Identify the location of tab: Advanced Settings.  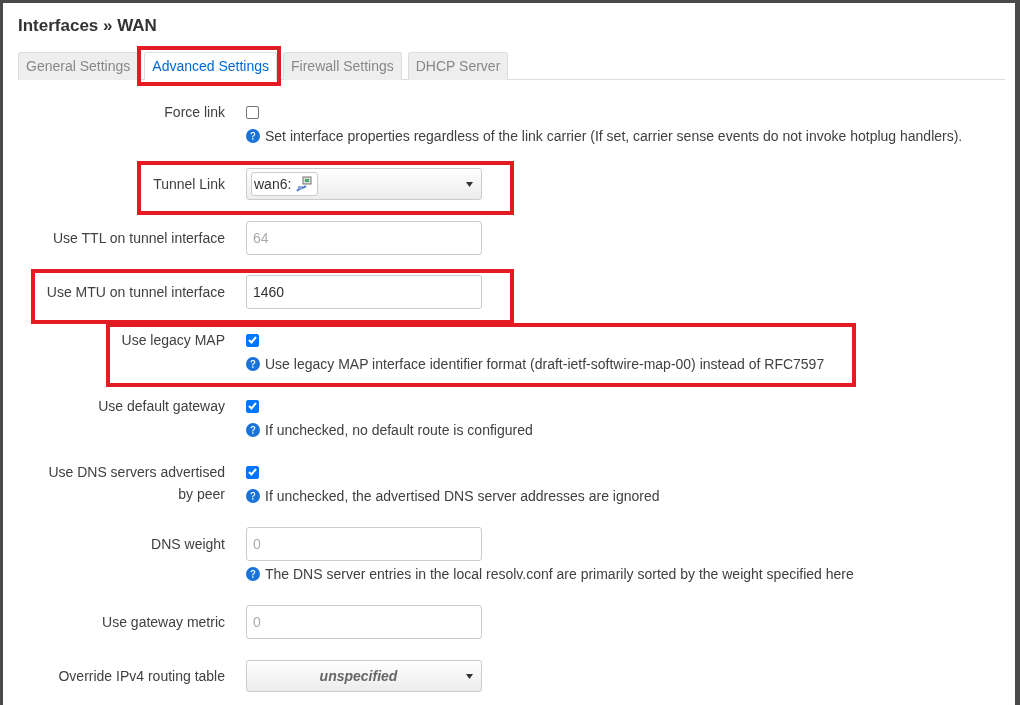
(211, 66).